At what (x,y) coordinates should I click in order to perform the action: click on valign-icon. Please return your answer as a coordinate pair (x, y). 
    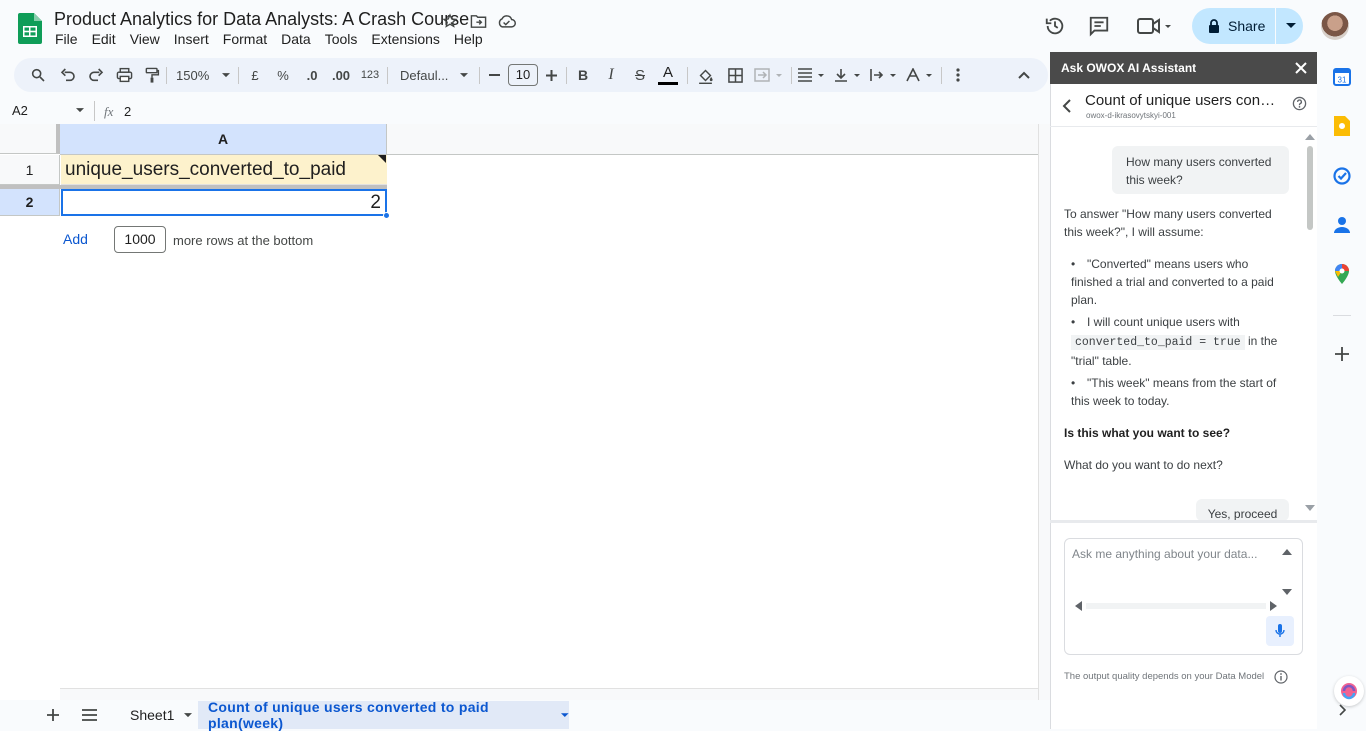
    Looking at the image, I should click on (848, 75).